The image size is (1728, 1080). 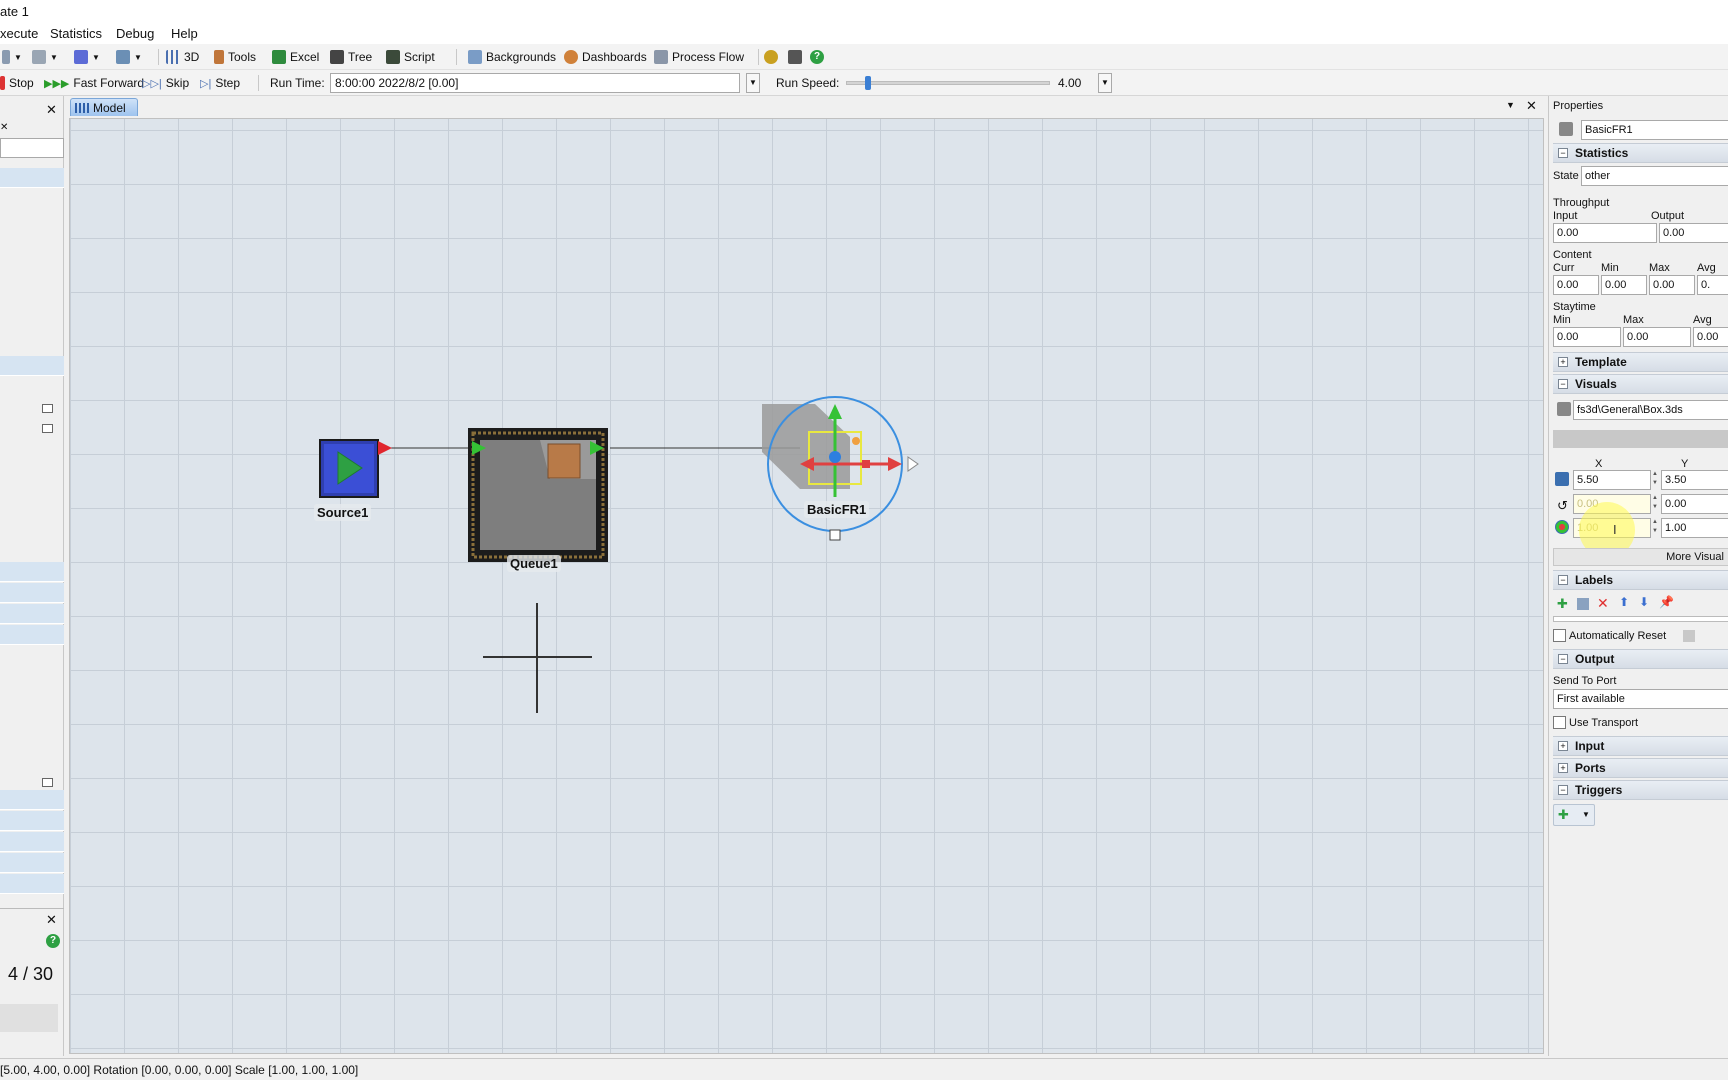 I want to click on move-up-icon: ⬆, so click(x=1624, y=602).